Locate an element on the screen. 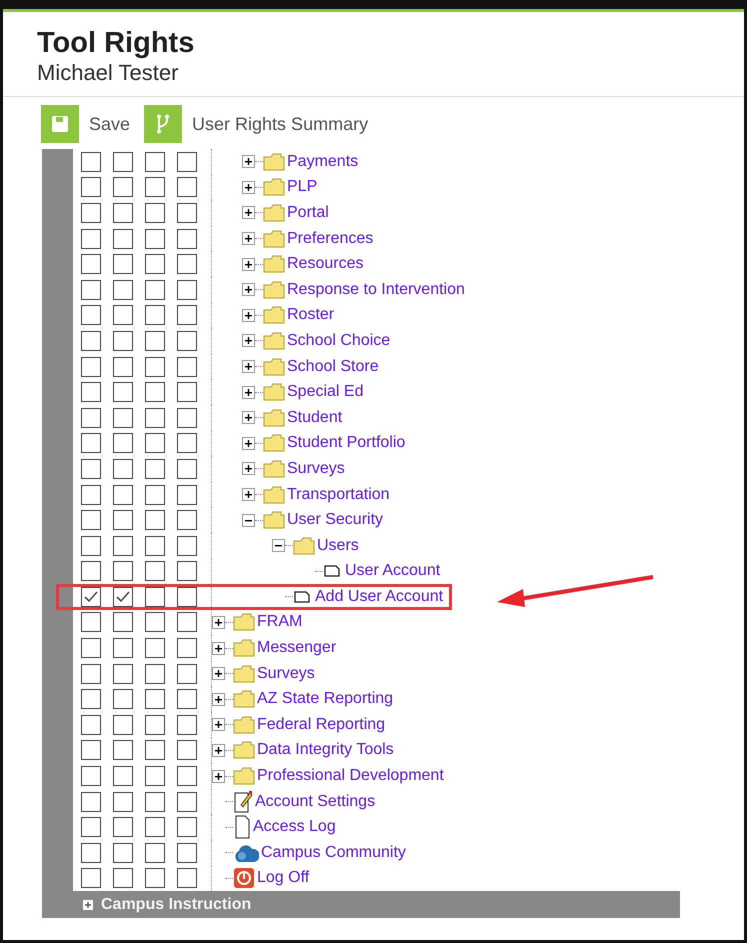 Image resolution: width=747 pixels, height=943 pixels. tree-link: PLP is located at coordinates (302, 187).